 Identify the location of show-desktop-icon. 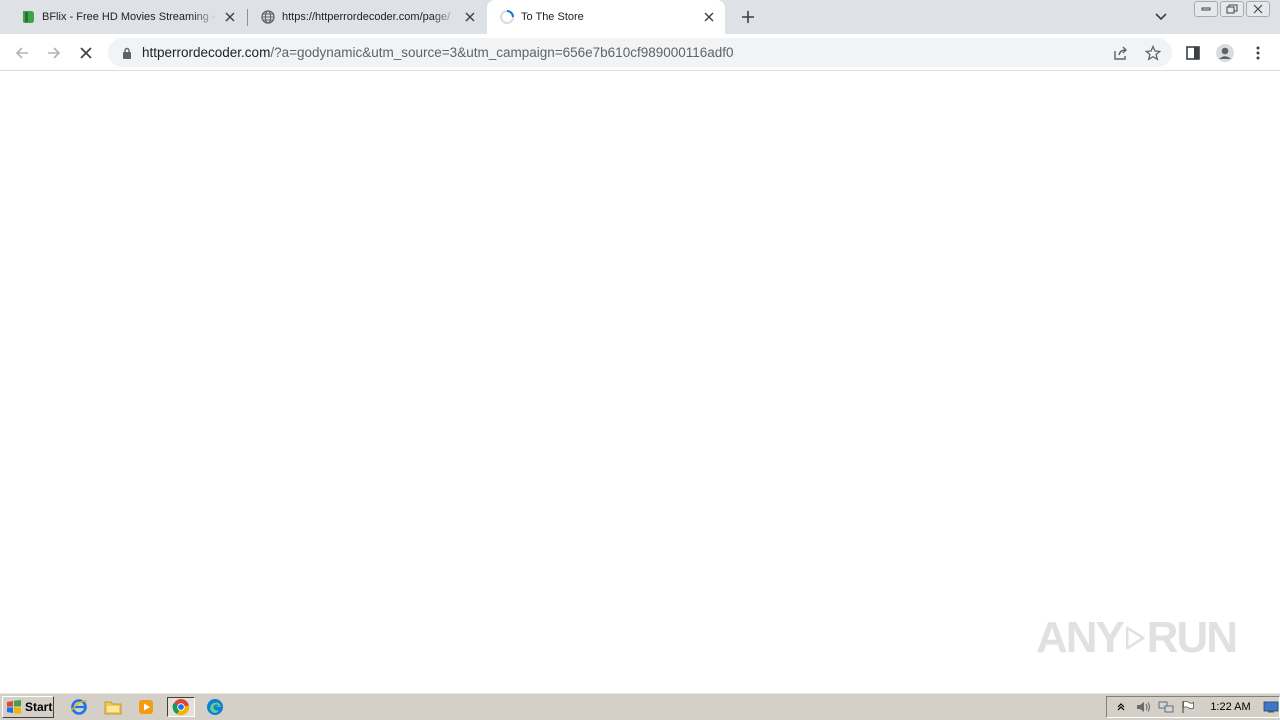
(1271, 707).